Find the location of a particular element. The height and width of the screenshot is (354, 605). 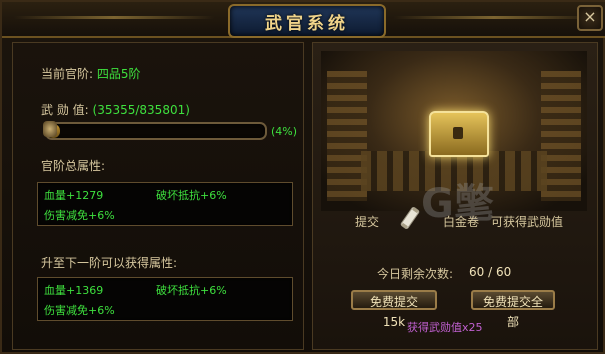

gain-text: 可获得武勋值 is located at coordinates (527, 222).